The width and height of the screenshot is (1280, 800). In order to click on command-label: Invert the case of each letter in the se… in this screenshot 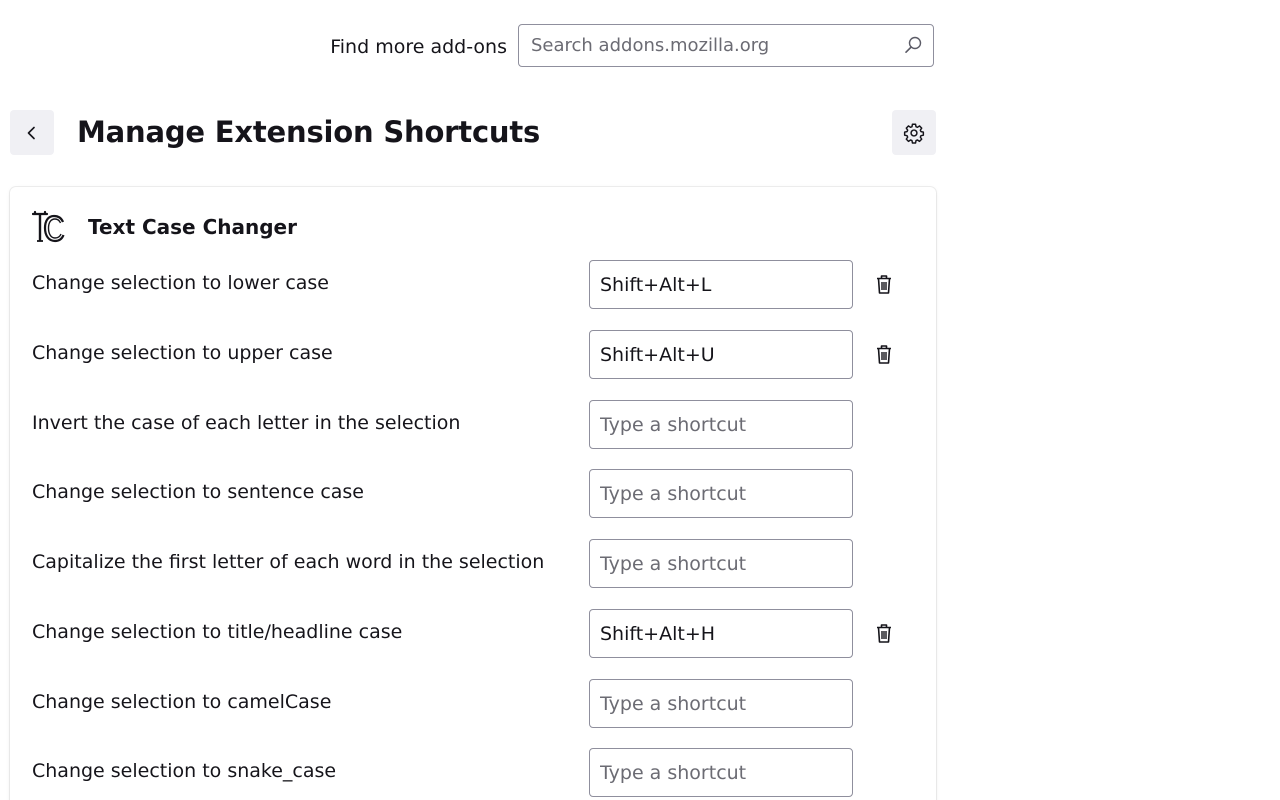, I will do `click(246, 423)`.